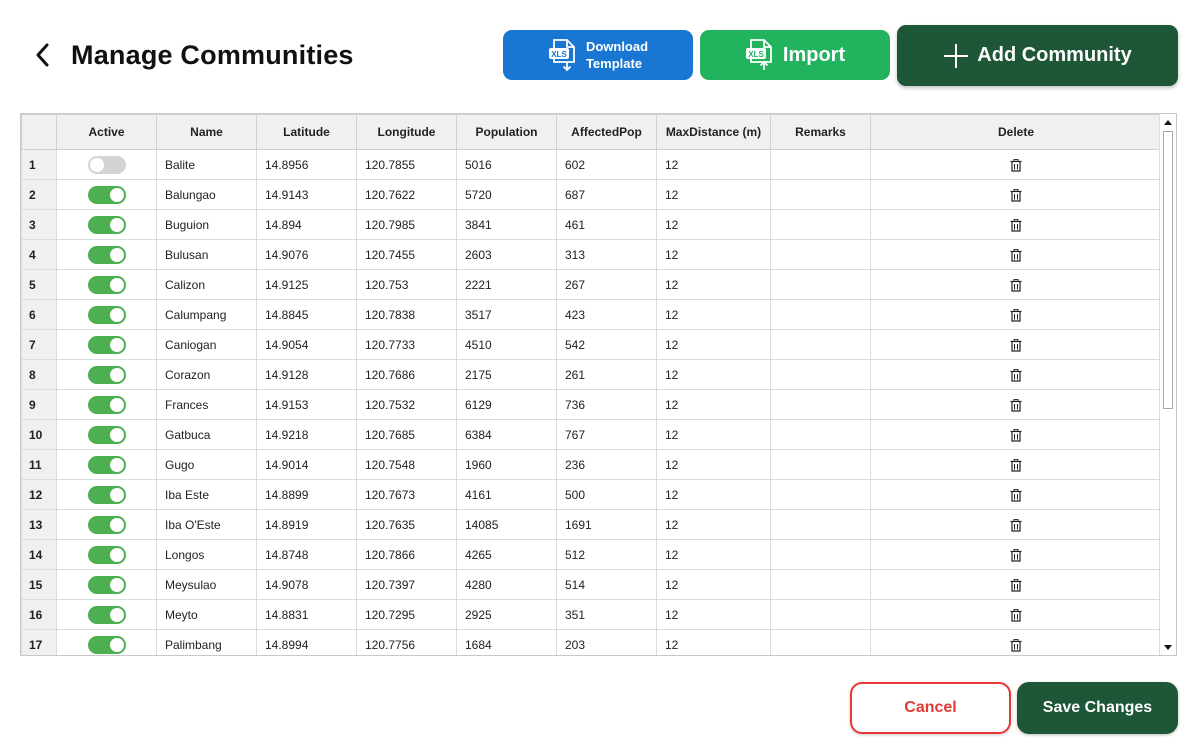  What do you see at coordinates (506, 494) in the screenshot?
I see `population-cell: 4161` at bounding box center [506, 494].